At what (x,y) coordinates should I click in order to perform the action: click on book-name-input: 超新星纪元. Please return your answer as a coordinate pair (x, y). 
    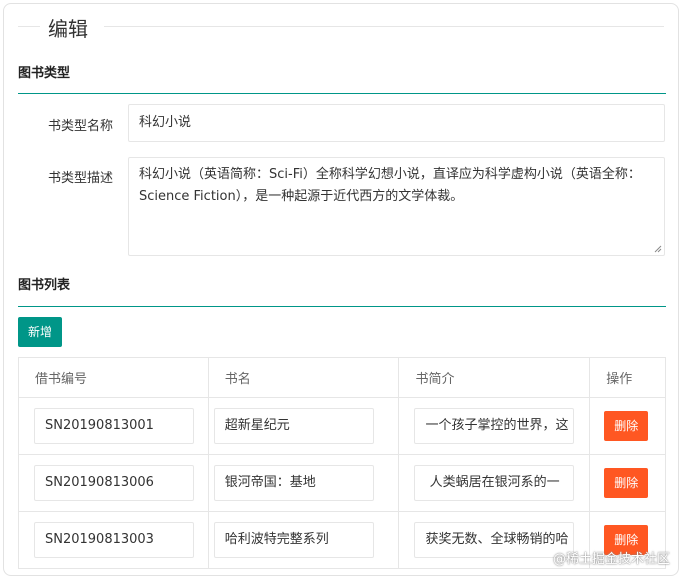
    Looking at the image, I should click on (293, 426).